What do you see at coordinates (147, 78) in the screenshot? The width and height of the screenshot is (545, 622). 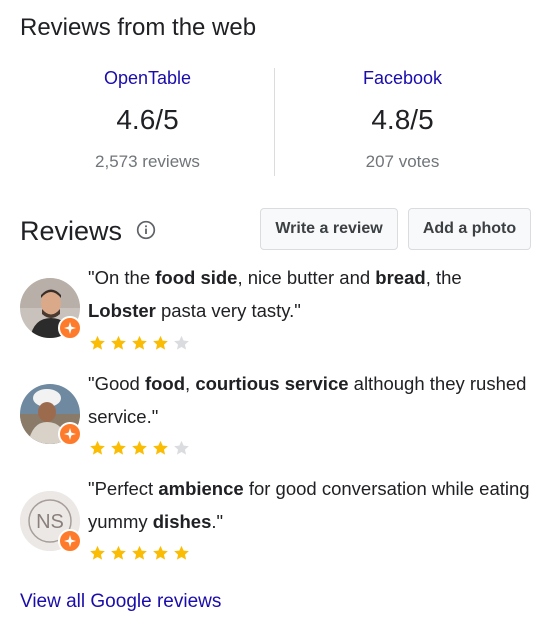 I see `source-name: OpenTable` at bounding box center [147, 78].